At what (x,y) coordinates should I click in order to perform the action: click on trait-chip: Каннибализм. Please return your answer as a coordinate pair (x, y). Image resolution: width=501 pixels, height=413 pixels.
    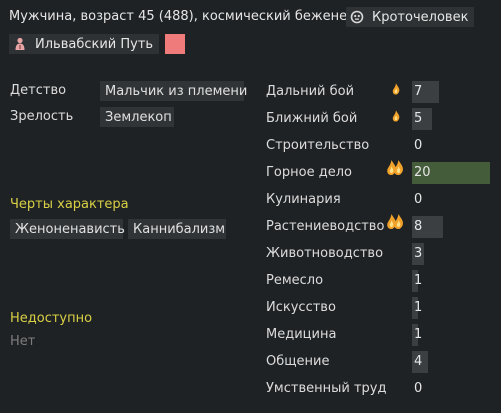
    Looking at the image, I should click on (177, 229).